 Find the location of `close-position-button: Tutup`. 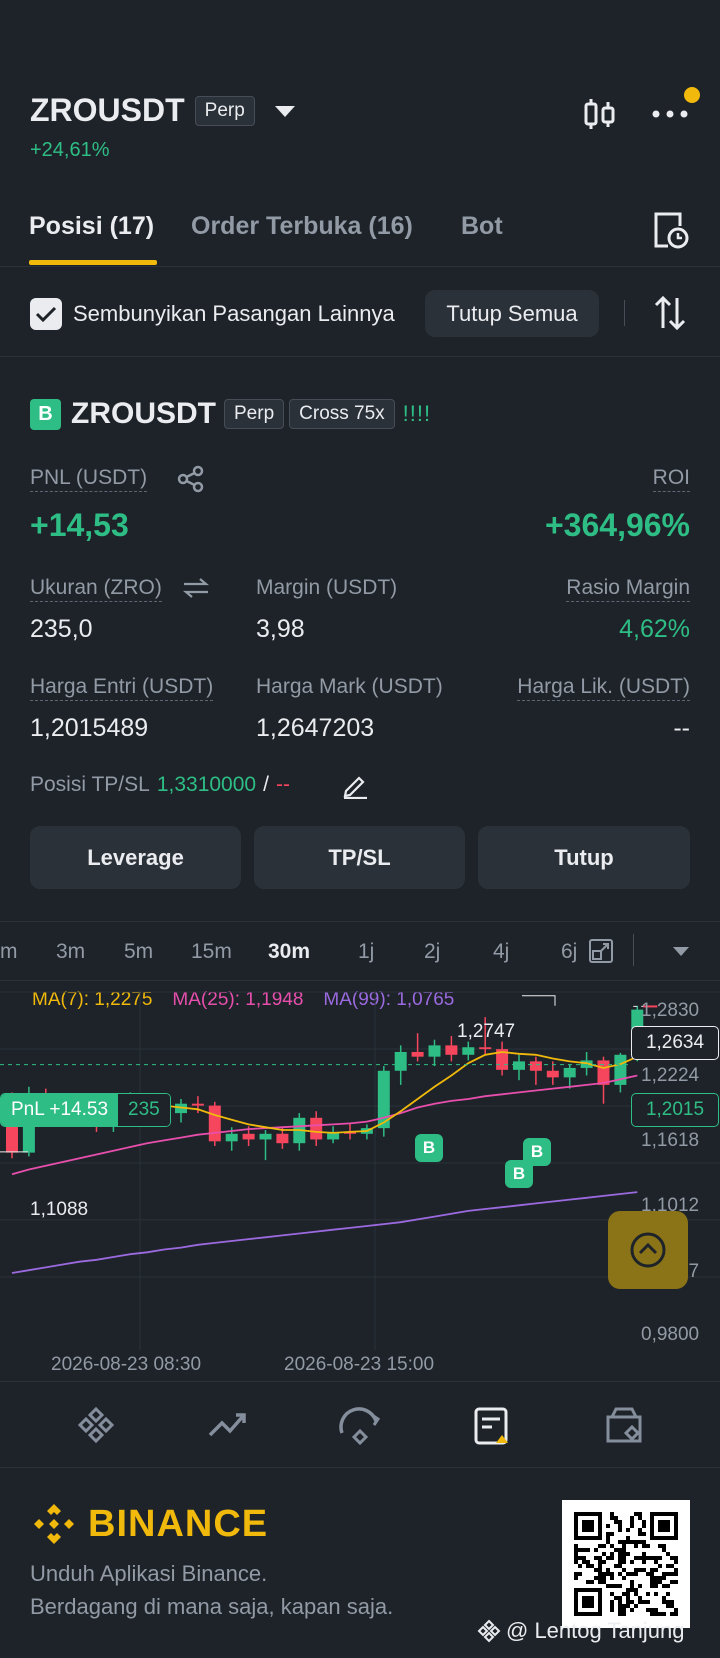

close-position-button: Tutup is located at coordinates (584, 857).